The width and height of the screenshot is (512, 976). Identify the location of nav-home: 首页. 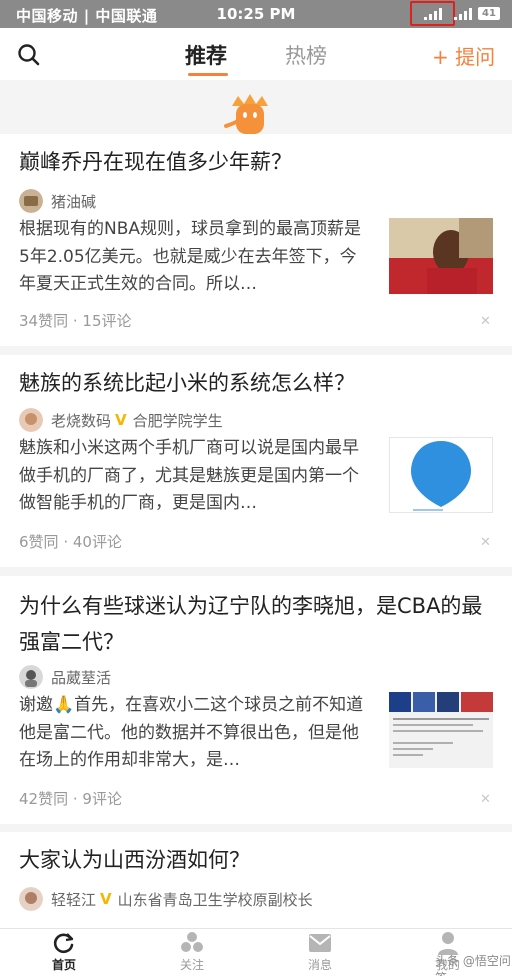
(64, 952).